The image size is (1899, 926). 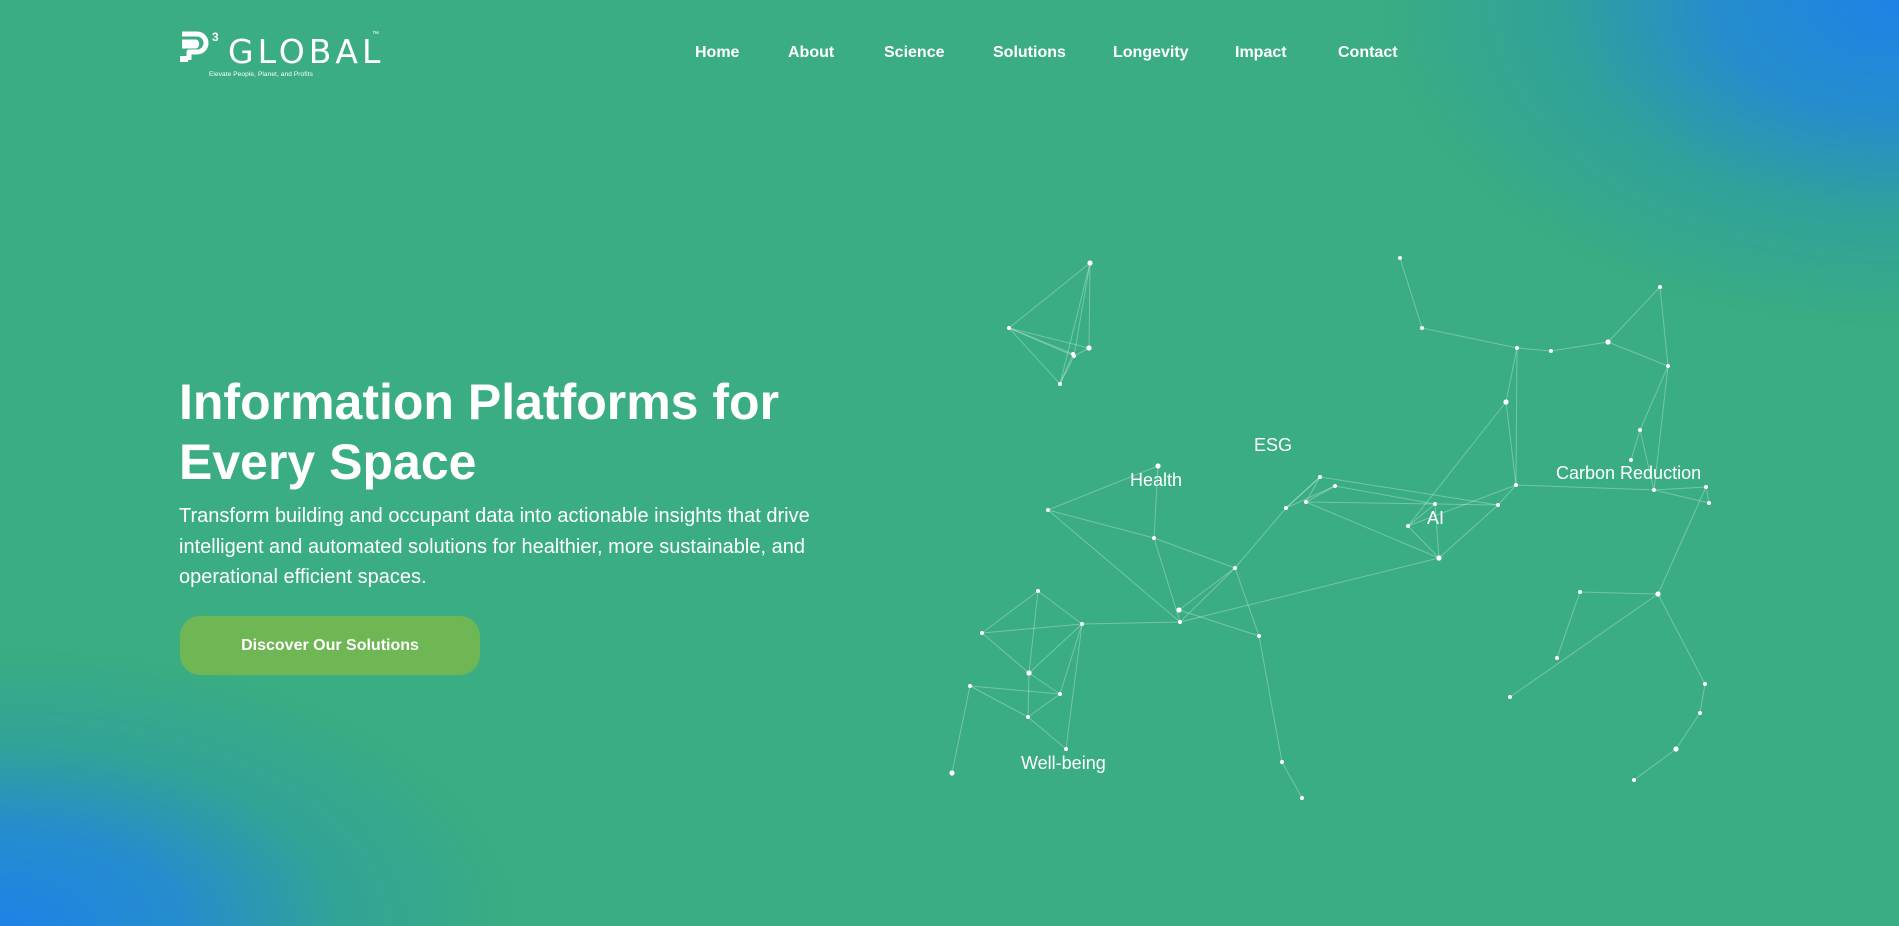 What do you see at coordinates (194, 46) in the screenshot?
I see `logo-mark-icon` at bounding box center [194, 46].